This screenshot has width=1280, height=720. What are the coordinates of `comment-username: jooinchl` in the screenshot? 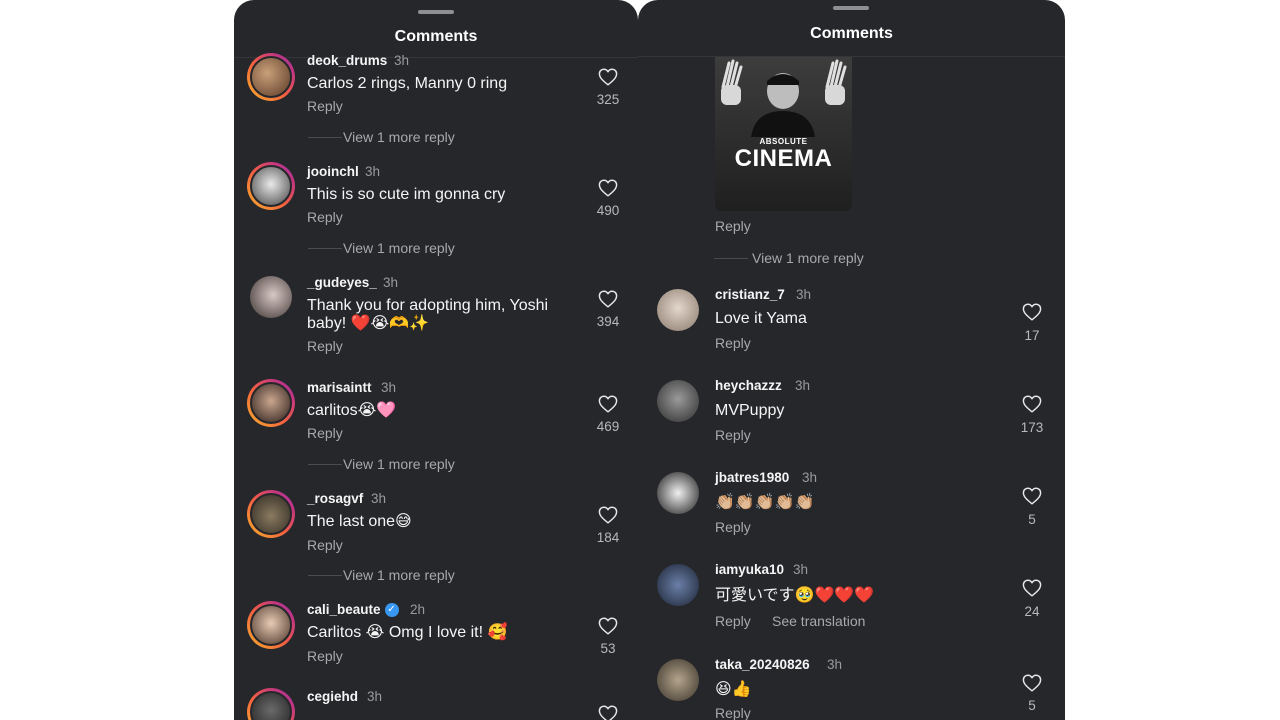 It's located at (333, 171).